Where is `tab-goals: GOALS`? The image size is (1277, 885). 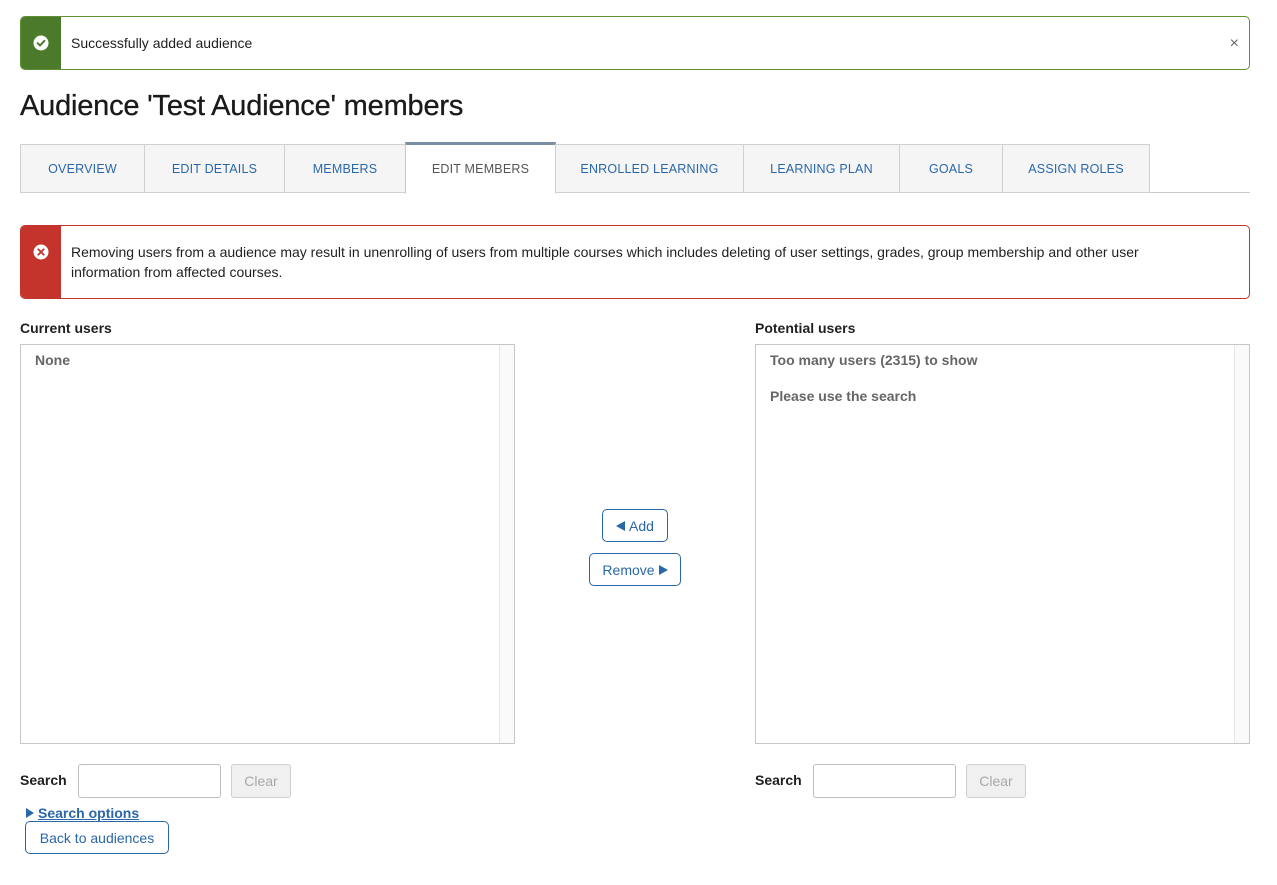 tab-goals: GOALS is located at coordinates (951, 168).